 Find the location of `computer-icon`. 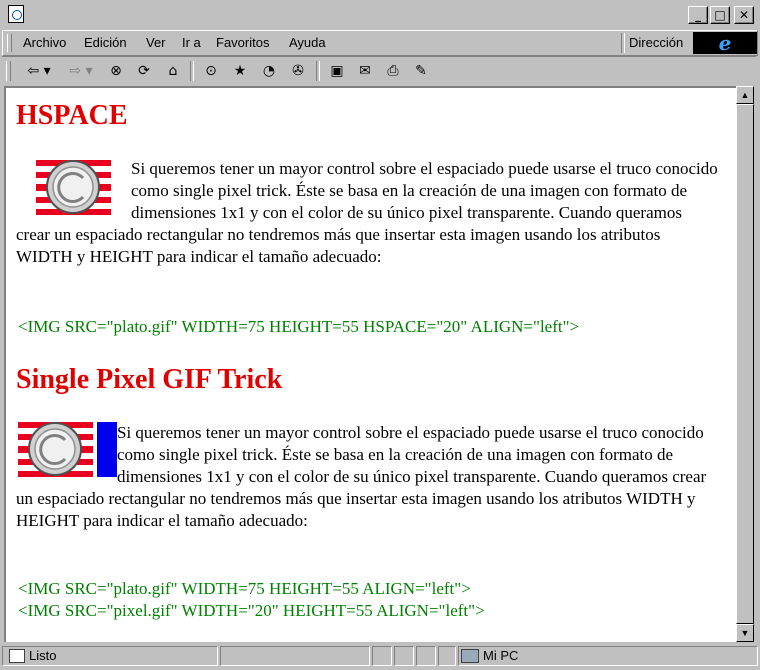

computer-icon is located at coordinates (470, 656).